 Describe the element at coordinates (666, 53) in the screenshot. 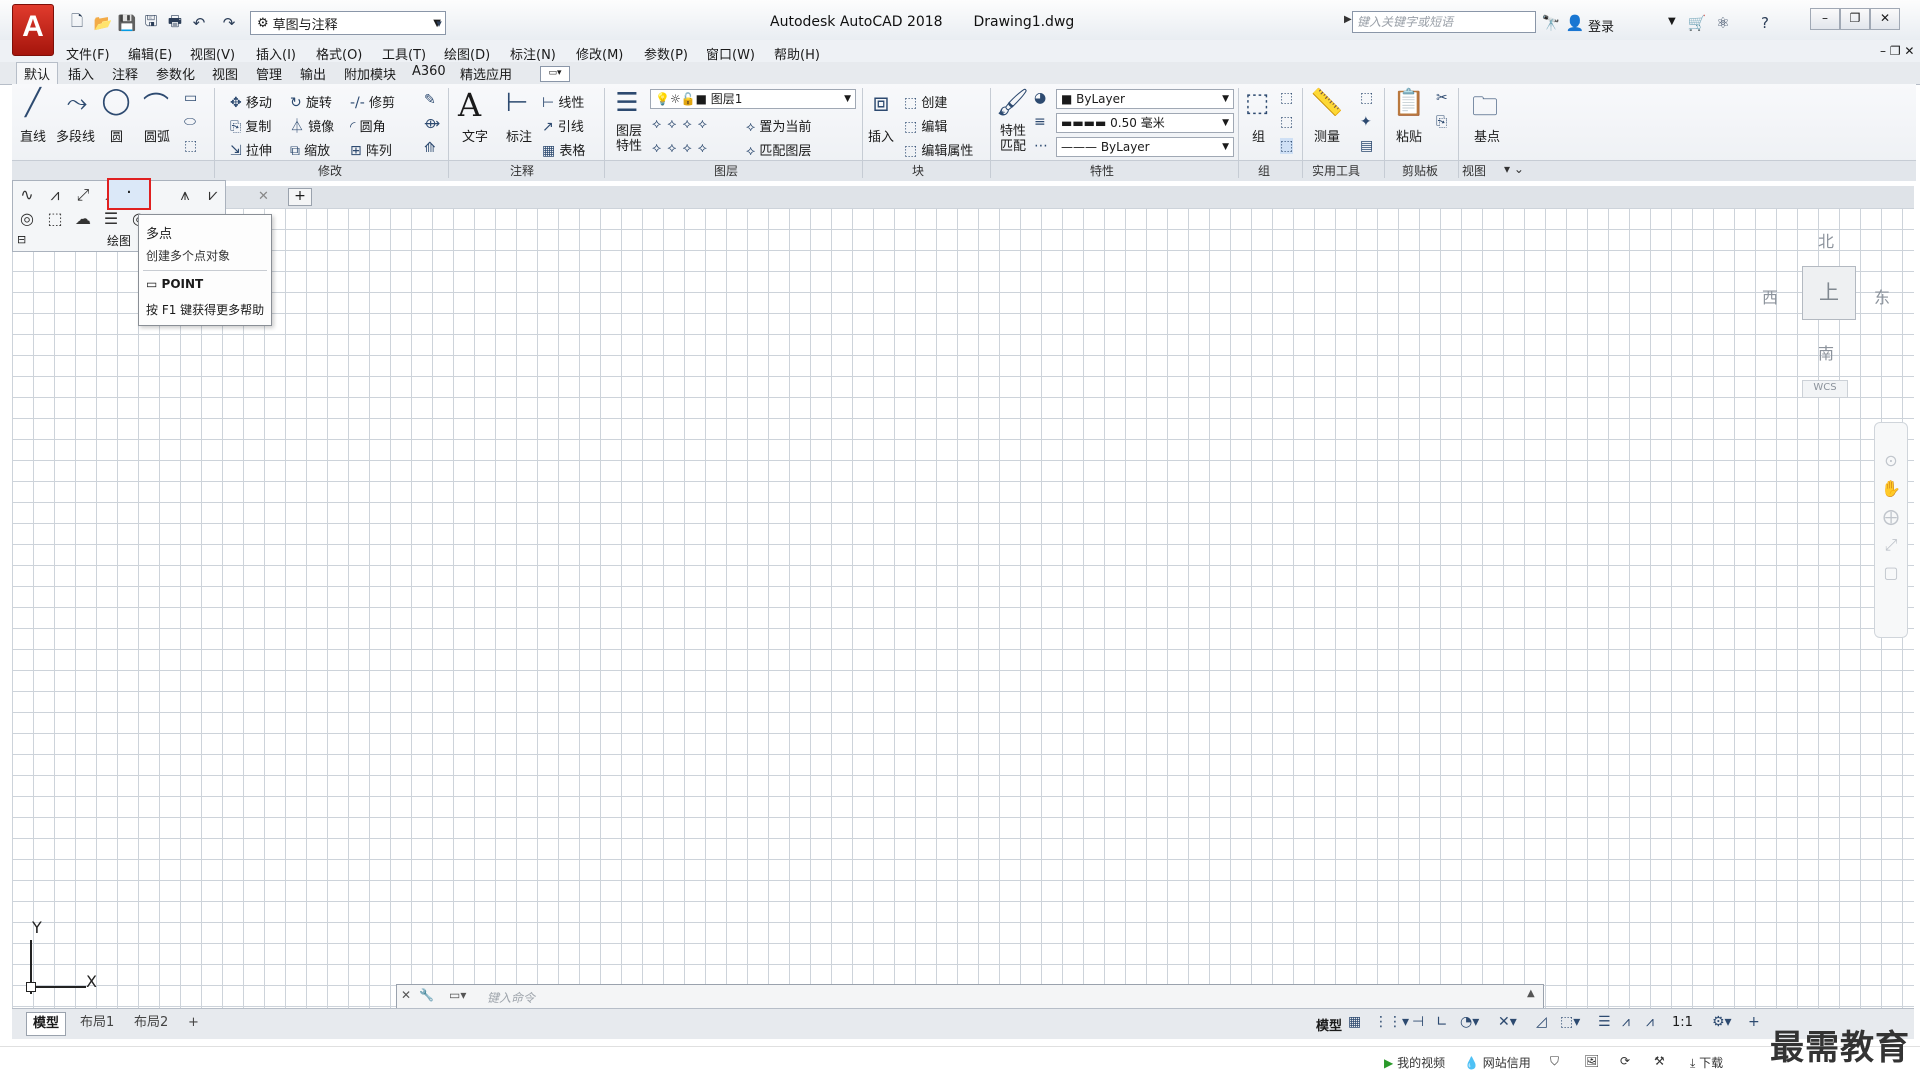

I see `menu-parametric: 参数(P)` at that location.